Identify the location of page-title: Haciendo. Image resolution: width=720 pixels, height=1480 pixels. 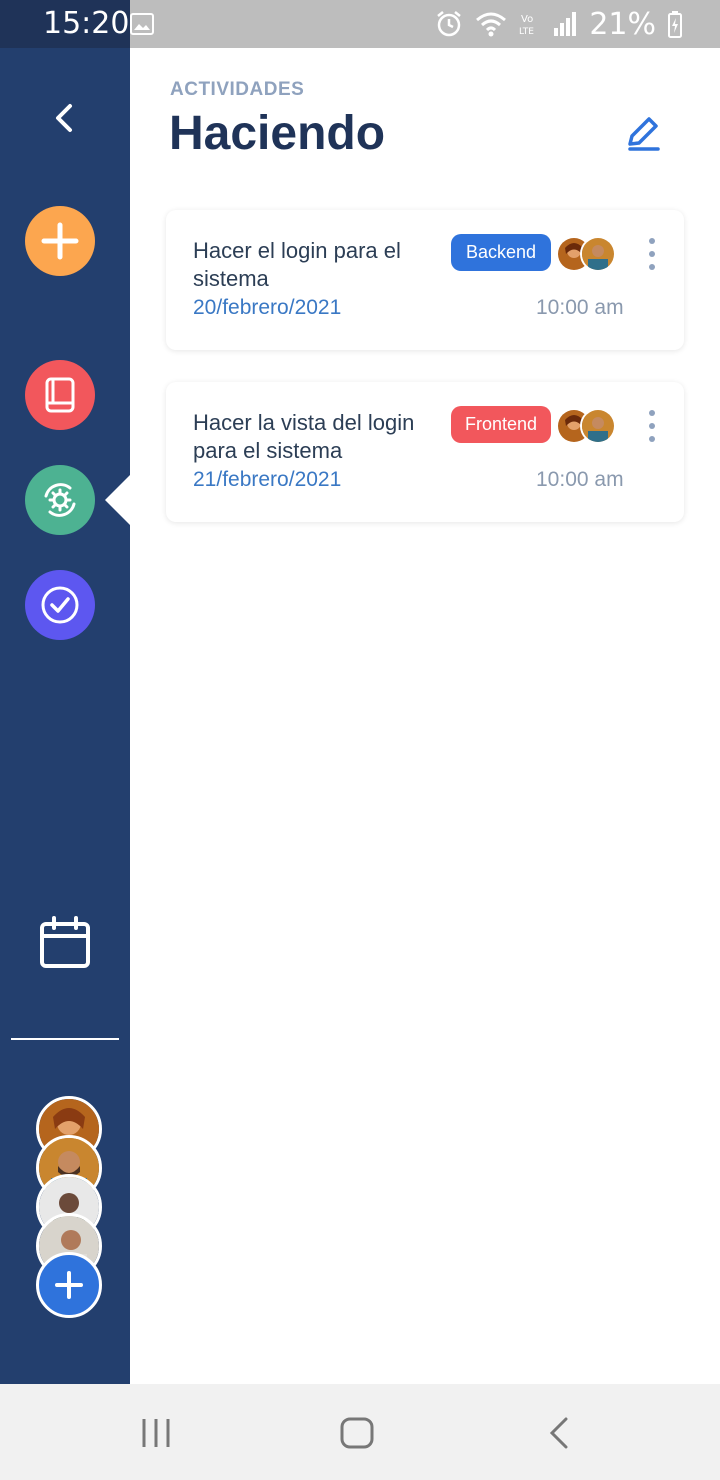
(277, 133).